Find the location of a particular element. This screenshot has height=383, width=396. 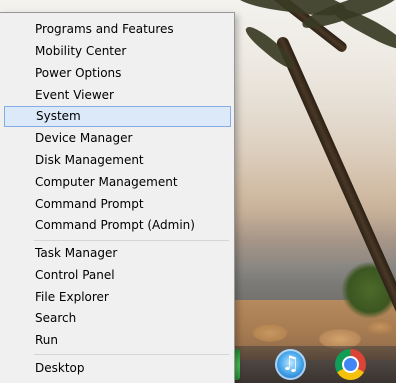

menu-item-disk-management: Disk Management is located at coordinates (117, 160).